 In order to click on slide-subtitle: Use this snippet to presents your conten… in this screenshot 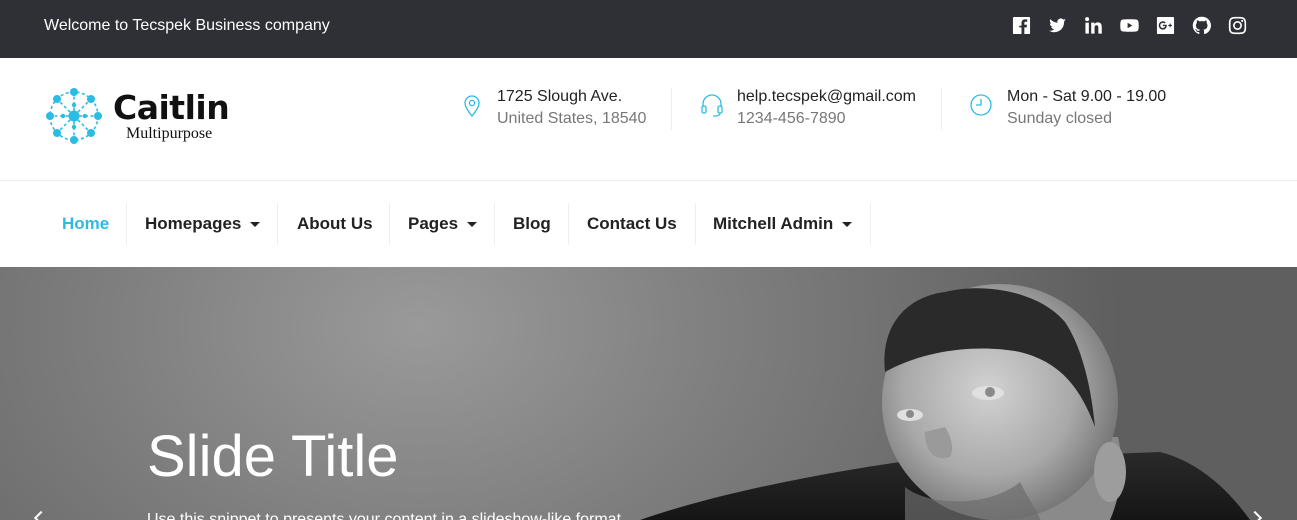, I will do `click(386, 515)`.